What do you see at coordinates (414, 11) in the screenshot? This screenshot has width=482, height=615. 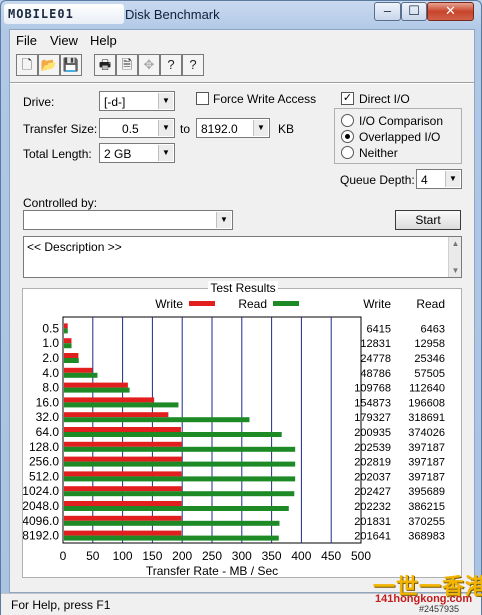 I see `maximize-button: ☐` at bounding box center [414, 11].